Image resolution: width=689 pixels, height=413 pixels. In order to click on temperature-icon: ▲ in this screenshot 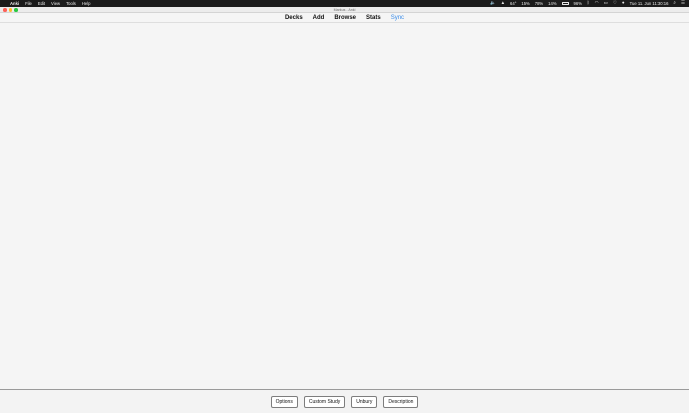, I will do `click(503, 3)`.